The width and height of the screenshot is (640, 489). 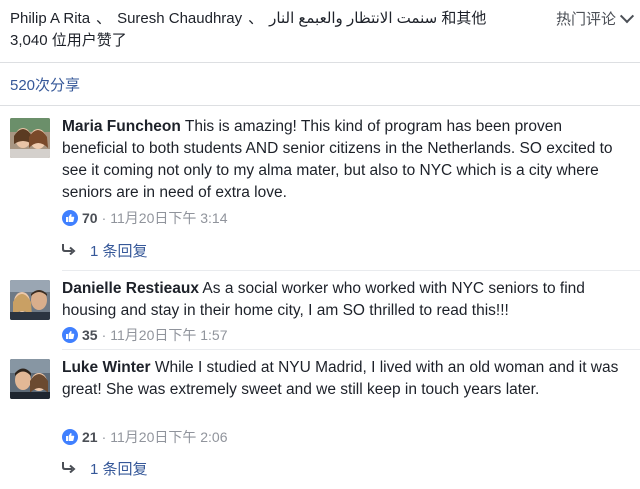 What do you see at coordinates (627, 15) in the screenshot?
I see `chevron-down-icon` at bounding box center [627, 15].